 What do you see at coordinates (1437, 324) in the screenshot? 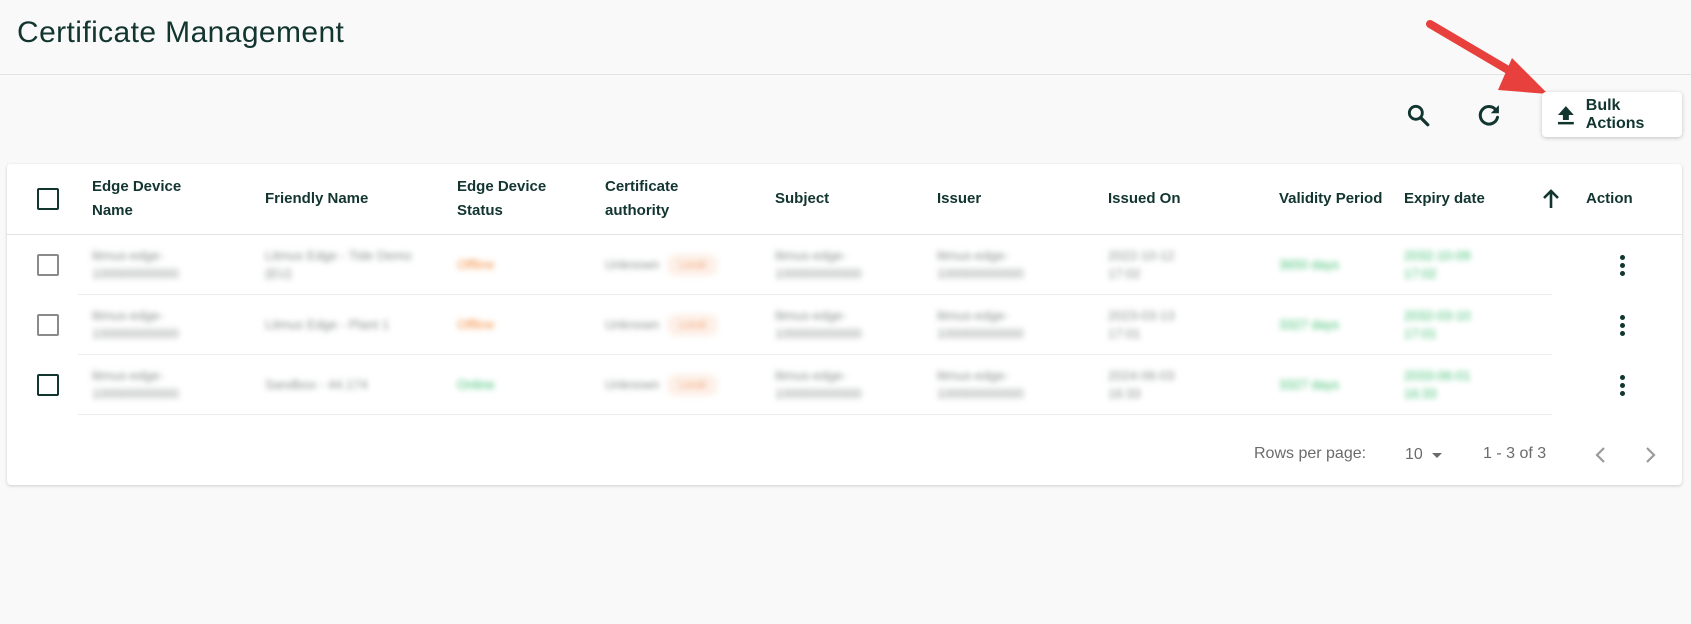
I see `expiry-cell: 2032-03-10 17:01` at bounding box center [1437, 324].